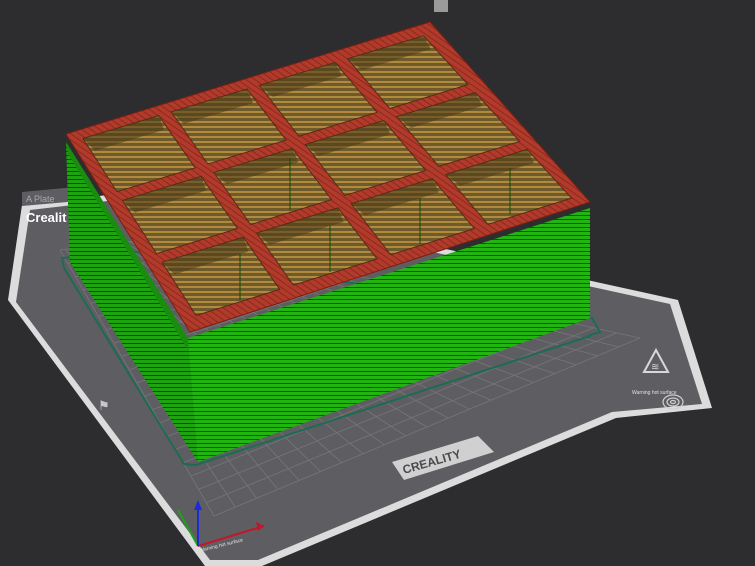 This screenshot has height=566, width=755. Describe the element at coordinates (441, 6) in the screenshot. I see `camera-target-marker` at that location.